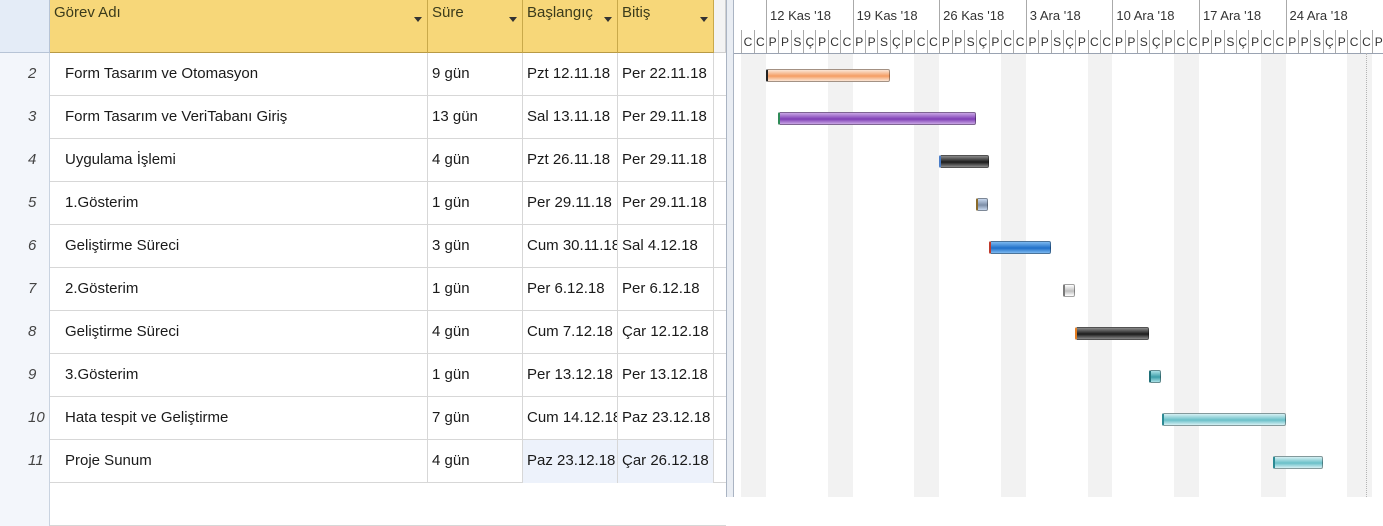 The width and height of the screenshot is (1383, 526). What do you see at coordinates (25, 203) in the screenshot?
I see `row-number: 5` at bounding box center [25, 203].